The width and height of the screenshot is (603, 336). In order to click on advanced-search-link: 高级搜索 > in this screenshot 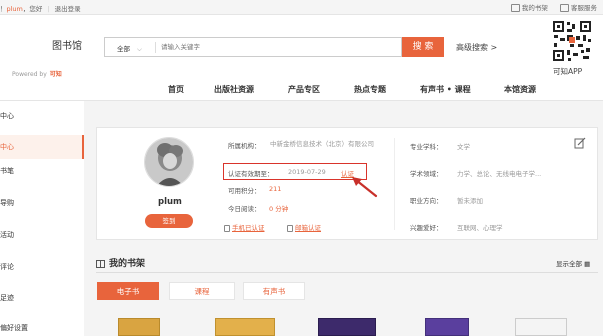, I will do `click(476, 47)`.